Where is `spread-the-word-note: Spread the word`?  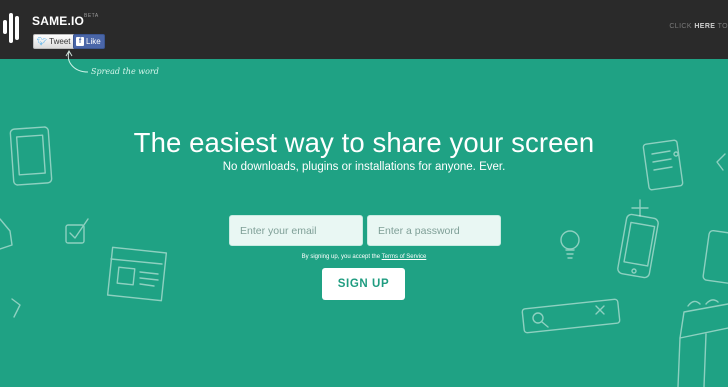 spread-the-word-note: Spread the word is located at coordinates (125, 71).